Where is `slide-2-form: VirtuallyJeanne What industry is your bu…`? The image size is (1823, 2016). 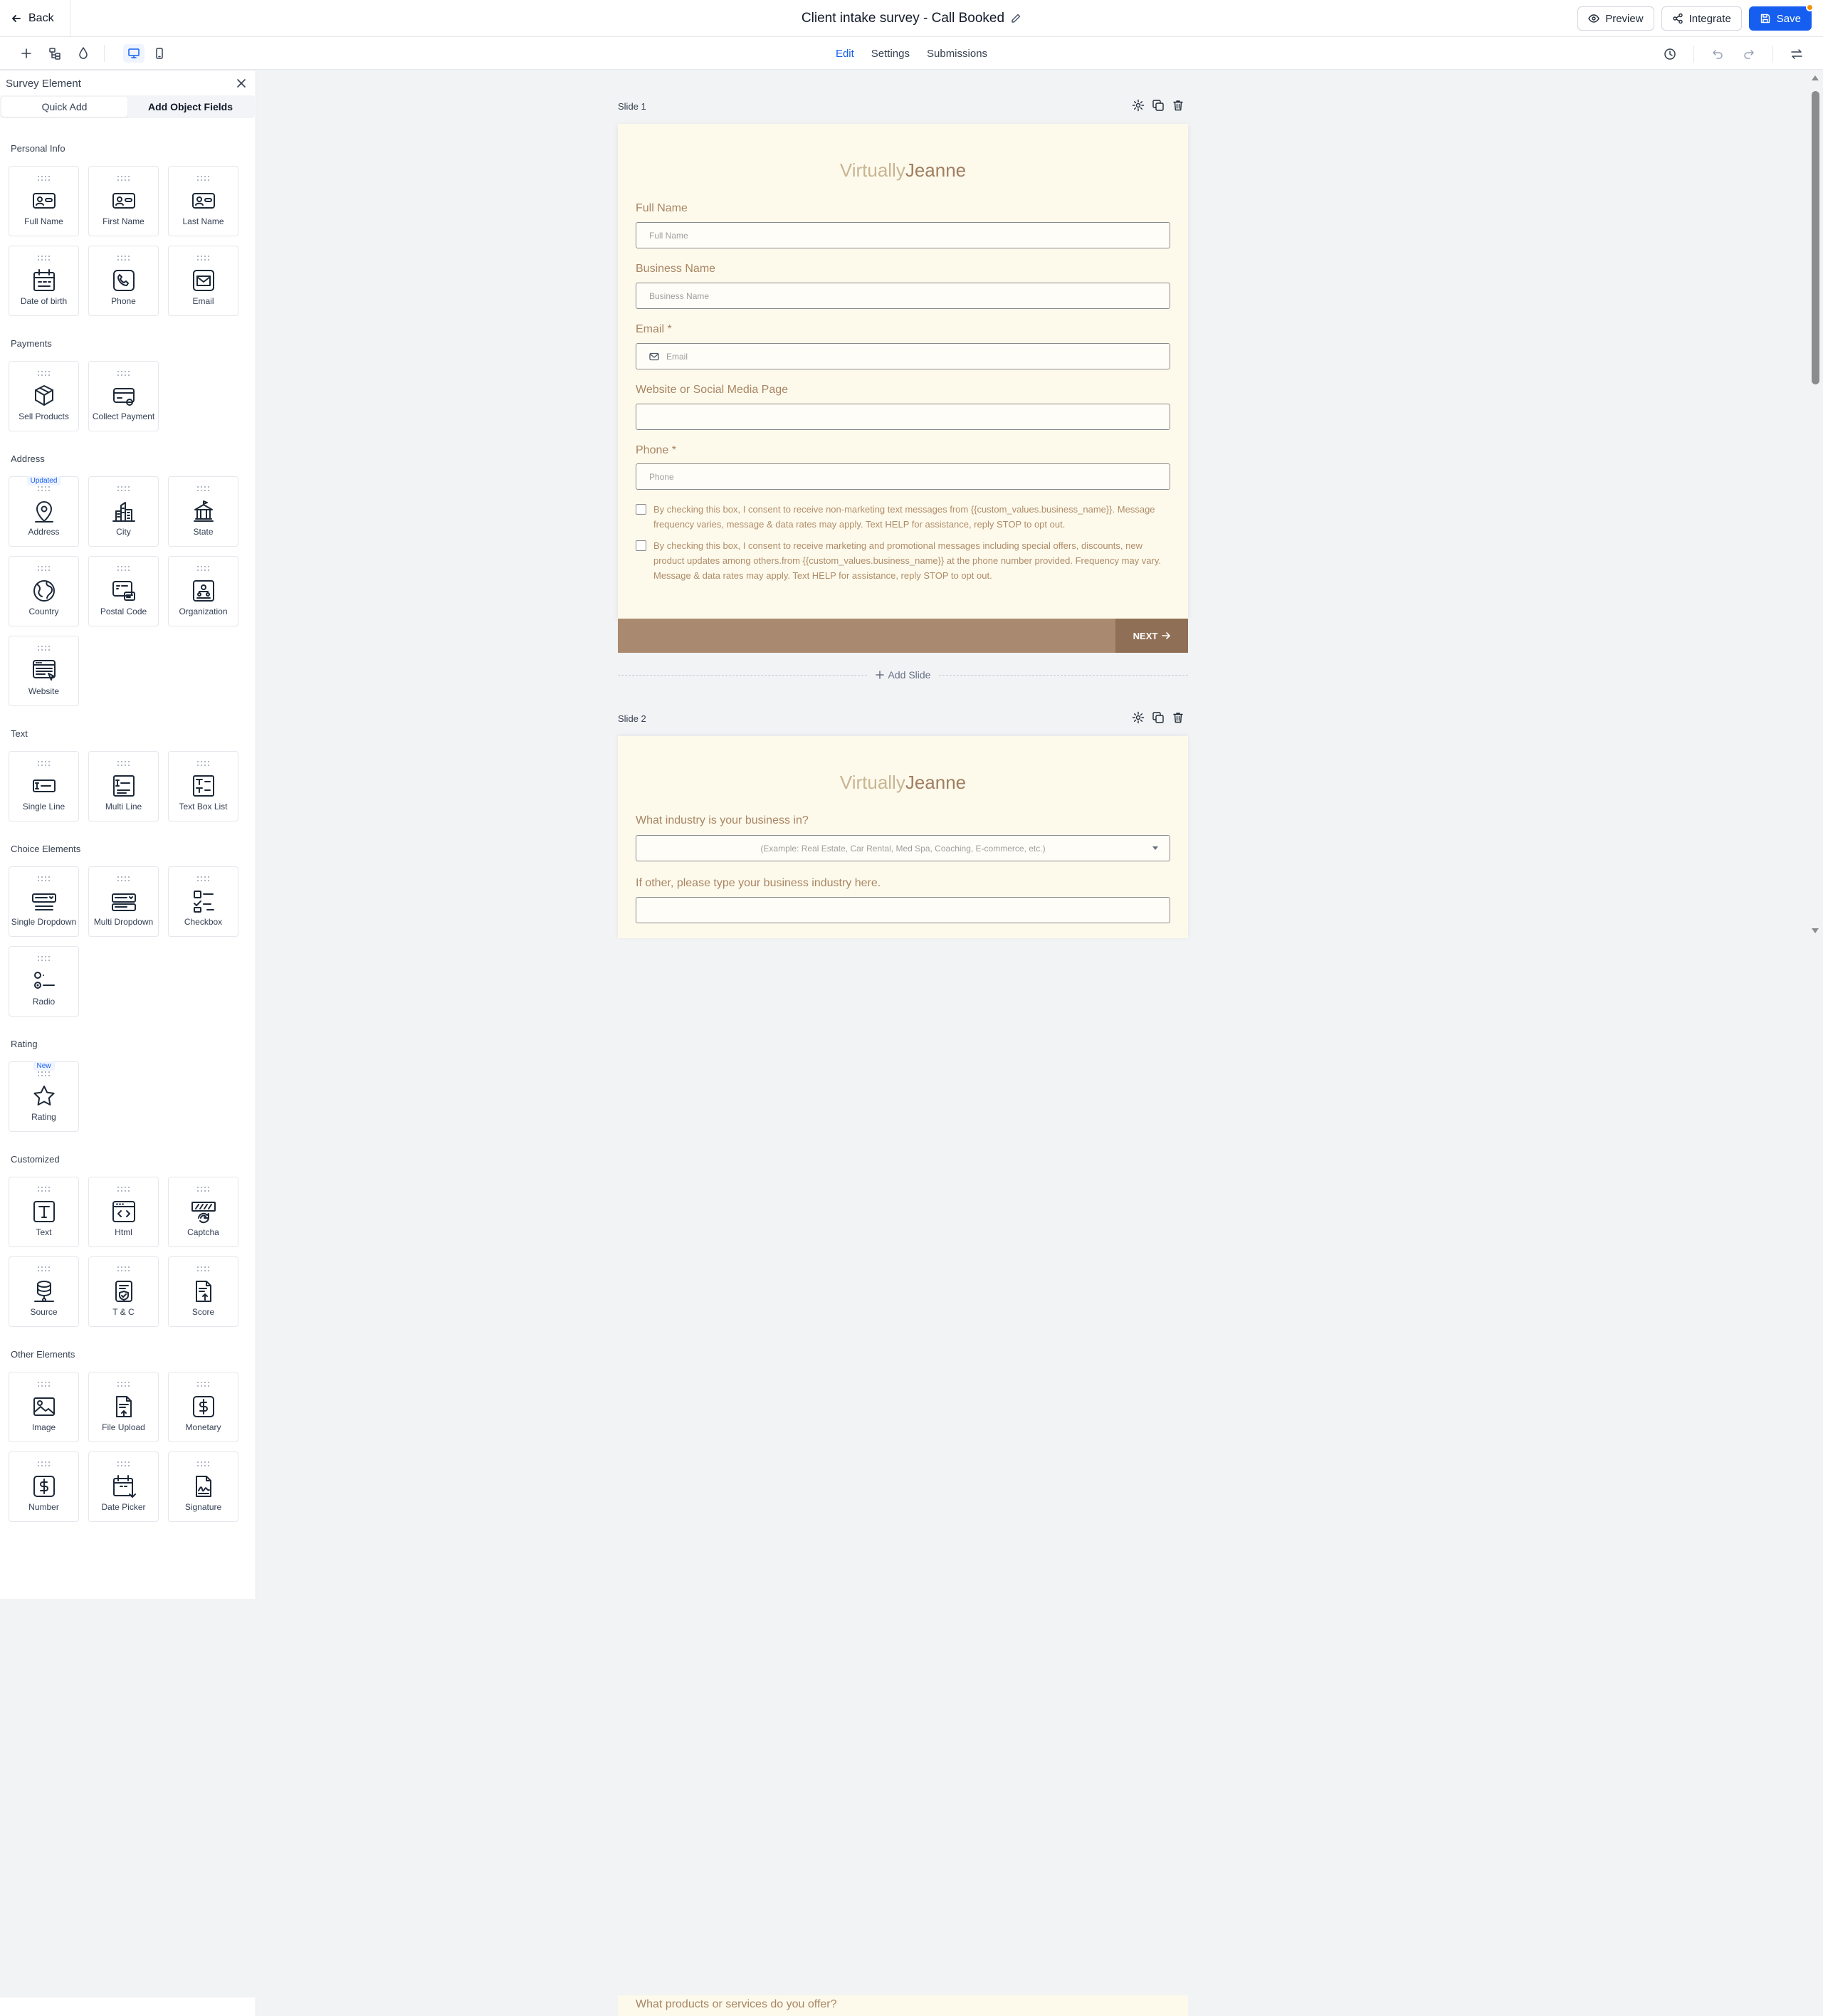 slide-2-form: VirtuallyJeanne What industry is your bu… is located at coordinates (903, 837).